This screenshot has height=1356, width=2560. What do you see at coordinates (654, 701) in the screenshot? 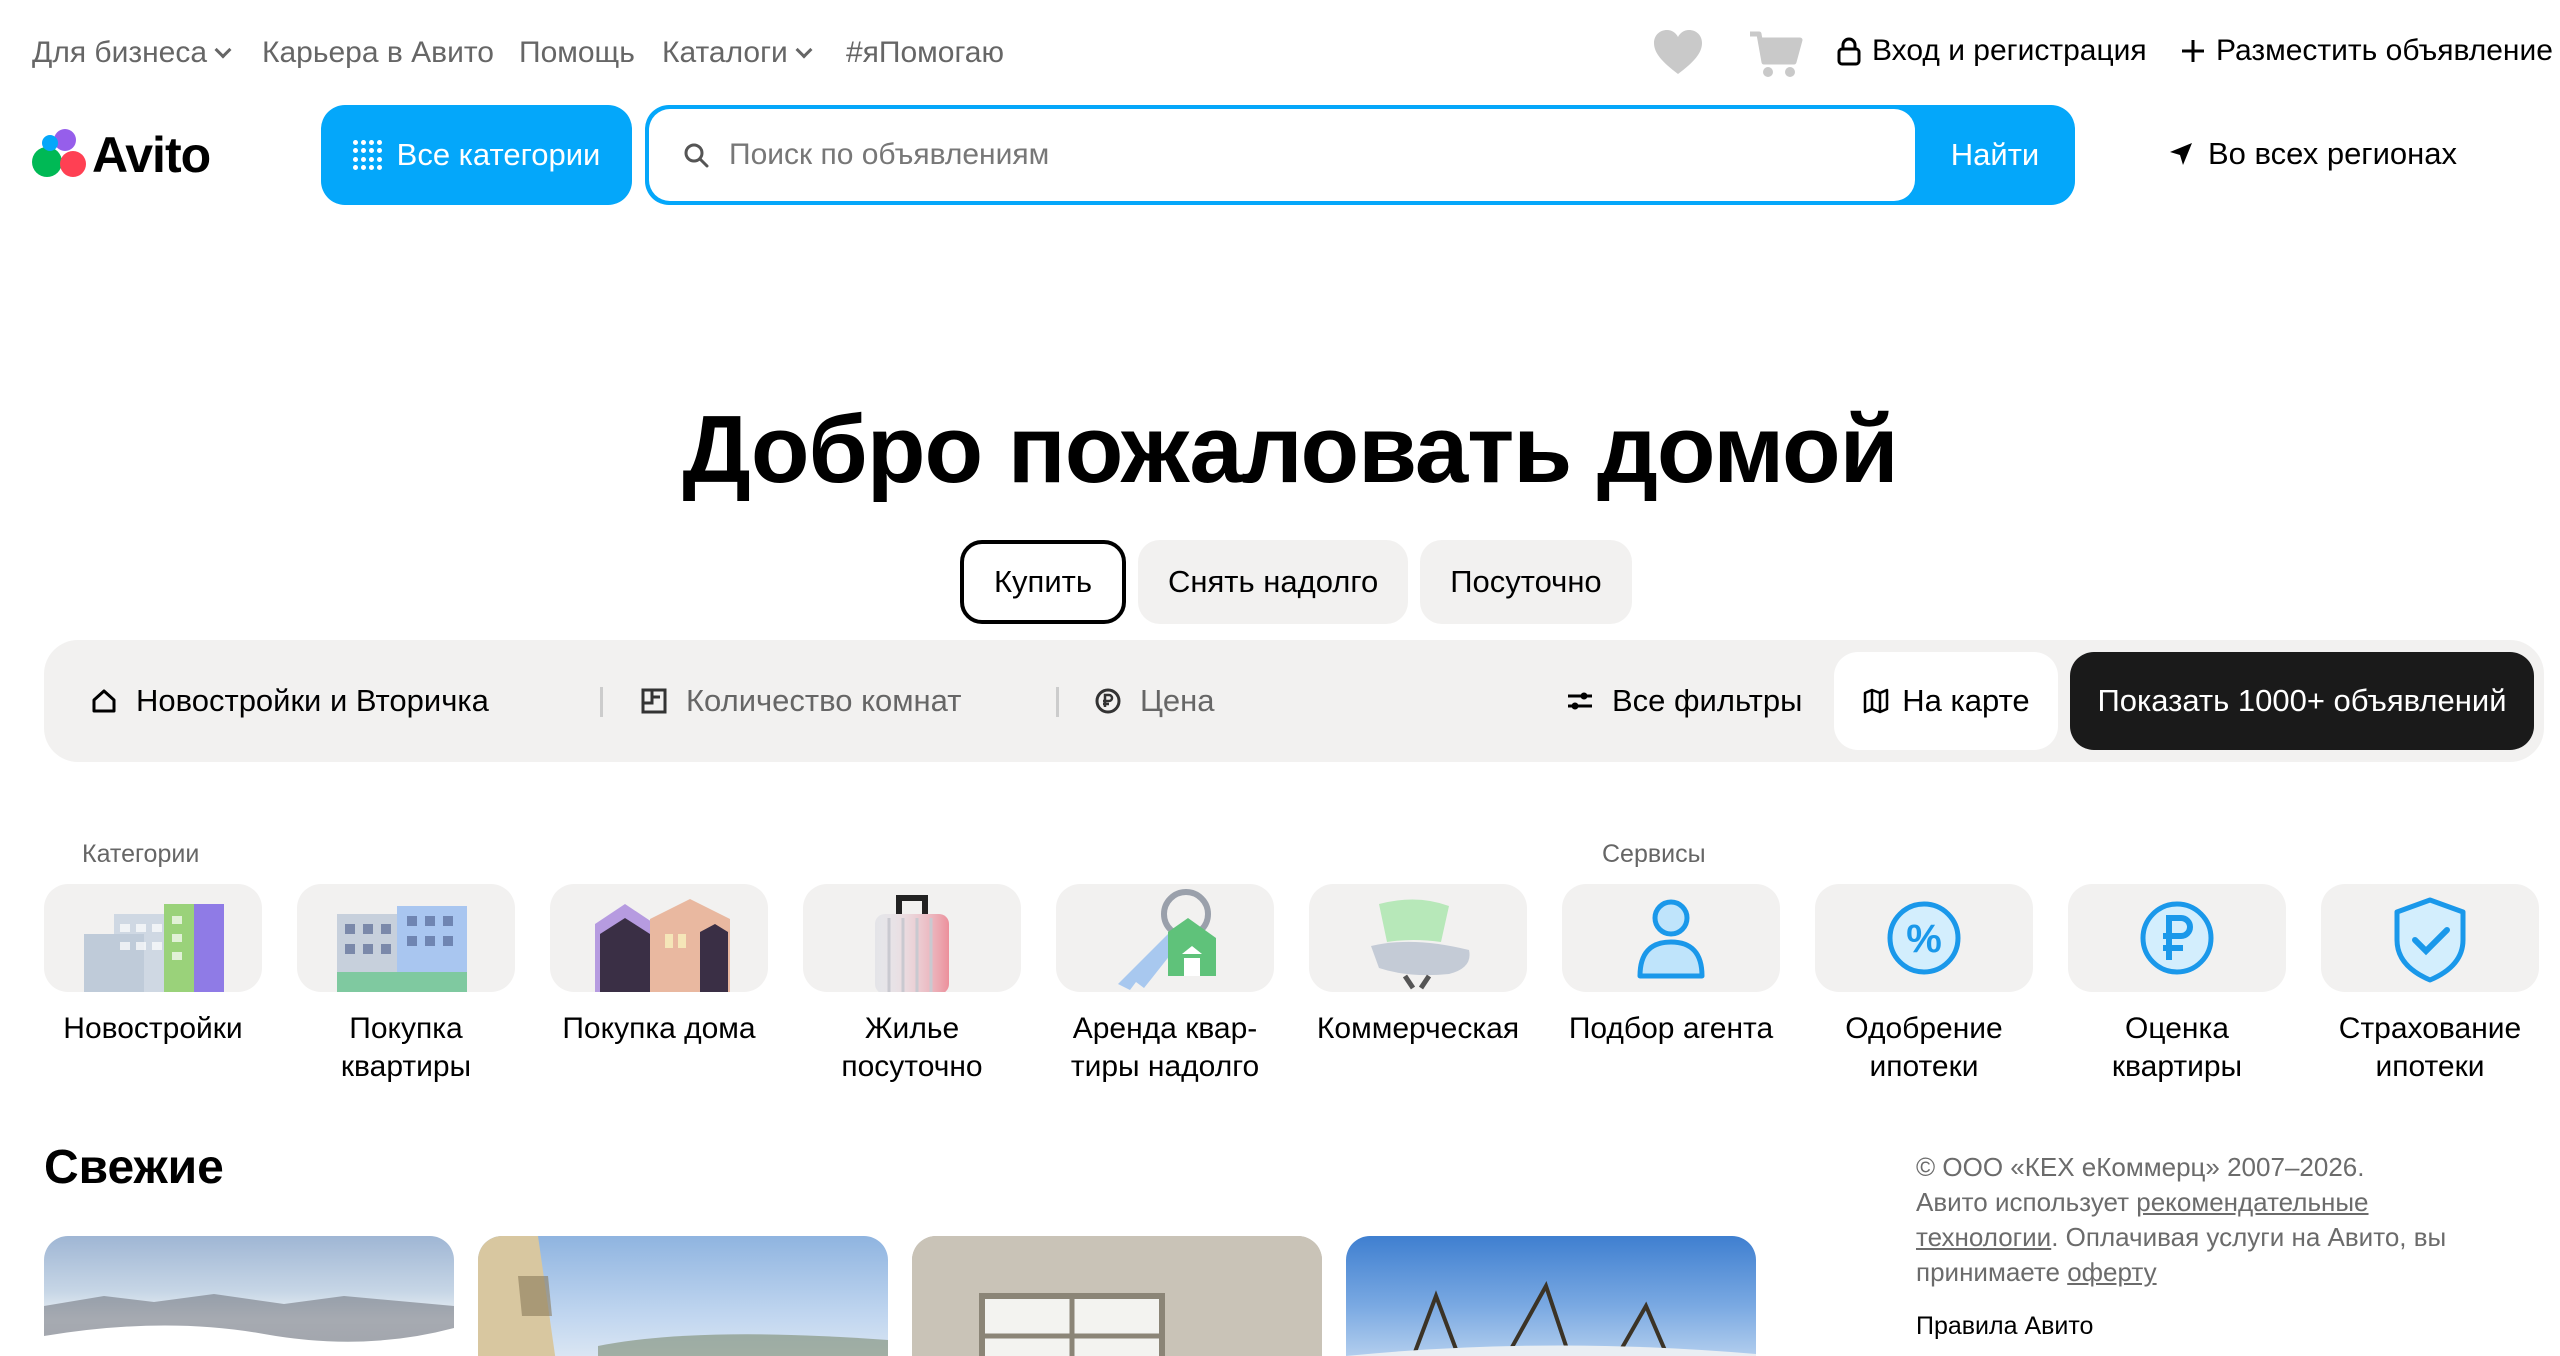
I see `floorplan-icon` at bounding box center [654, 701].